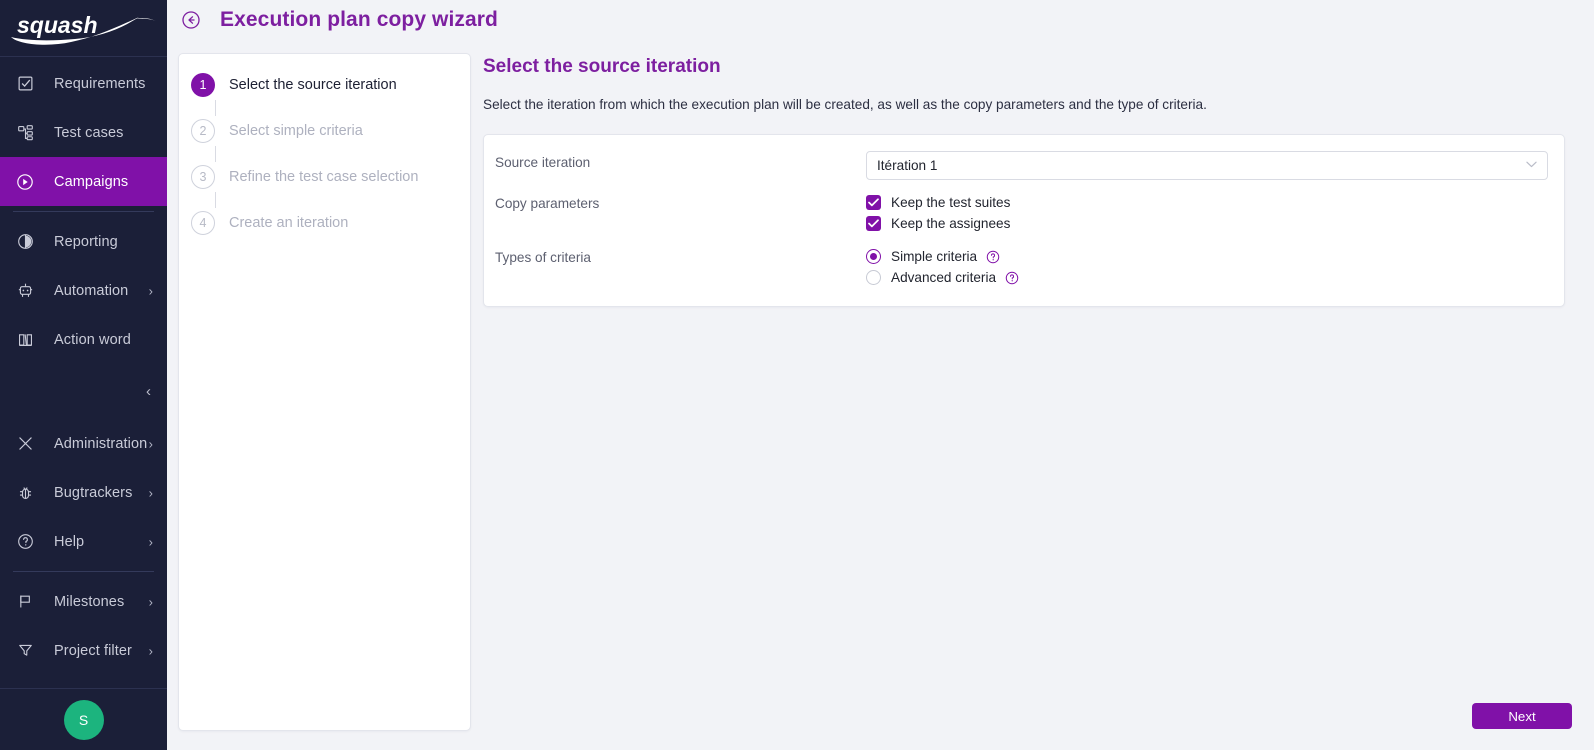 This screenshot has height=750, width=1594. Describe the element at coordinates (91, 290) in the screenshot. I see `sidebar-item-label: Automation` at that location.